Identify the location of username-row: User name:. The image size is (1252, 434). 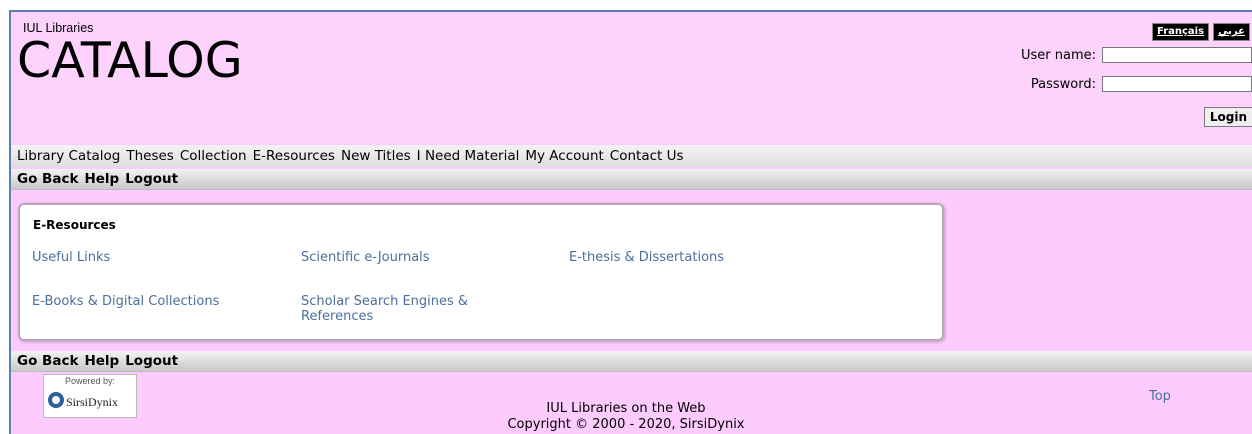
(1136, 55).